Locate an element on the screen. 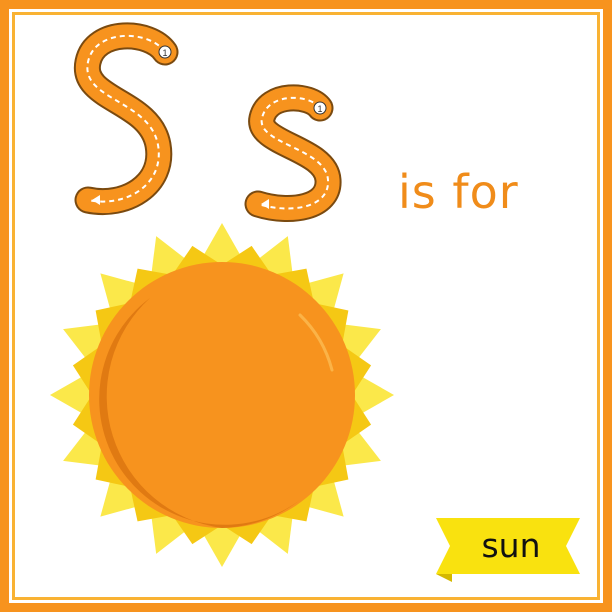 The width and height of the screenshot is (612, 612). is-for-text: is for is located at coordinates (458, 192).